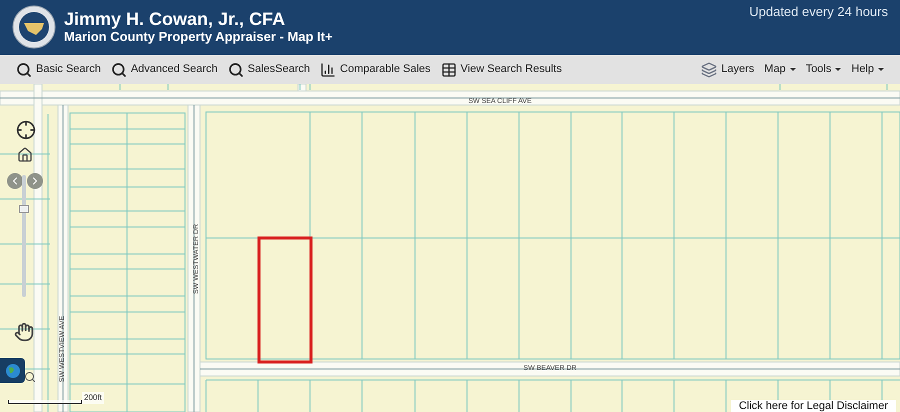 The height and width of the screenshot is (412, 900). What do you see at coordinates (501, 69) in the screenshot?
I see `toolbar-button: View Search Results` at bounding box center [501, 69].